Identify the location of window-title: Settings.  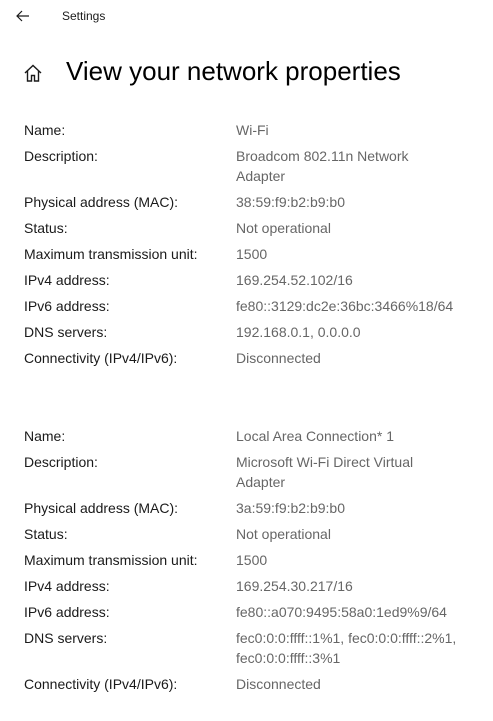
(84, 16).